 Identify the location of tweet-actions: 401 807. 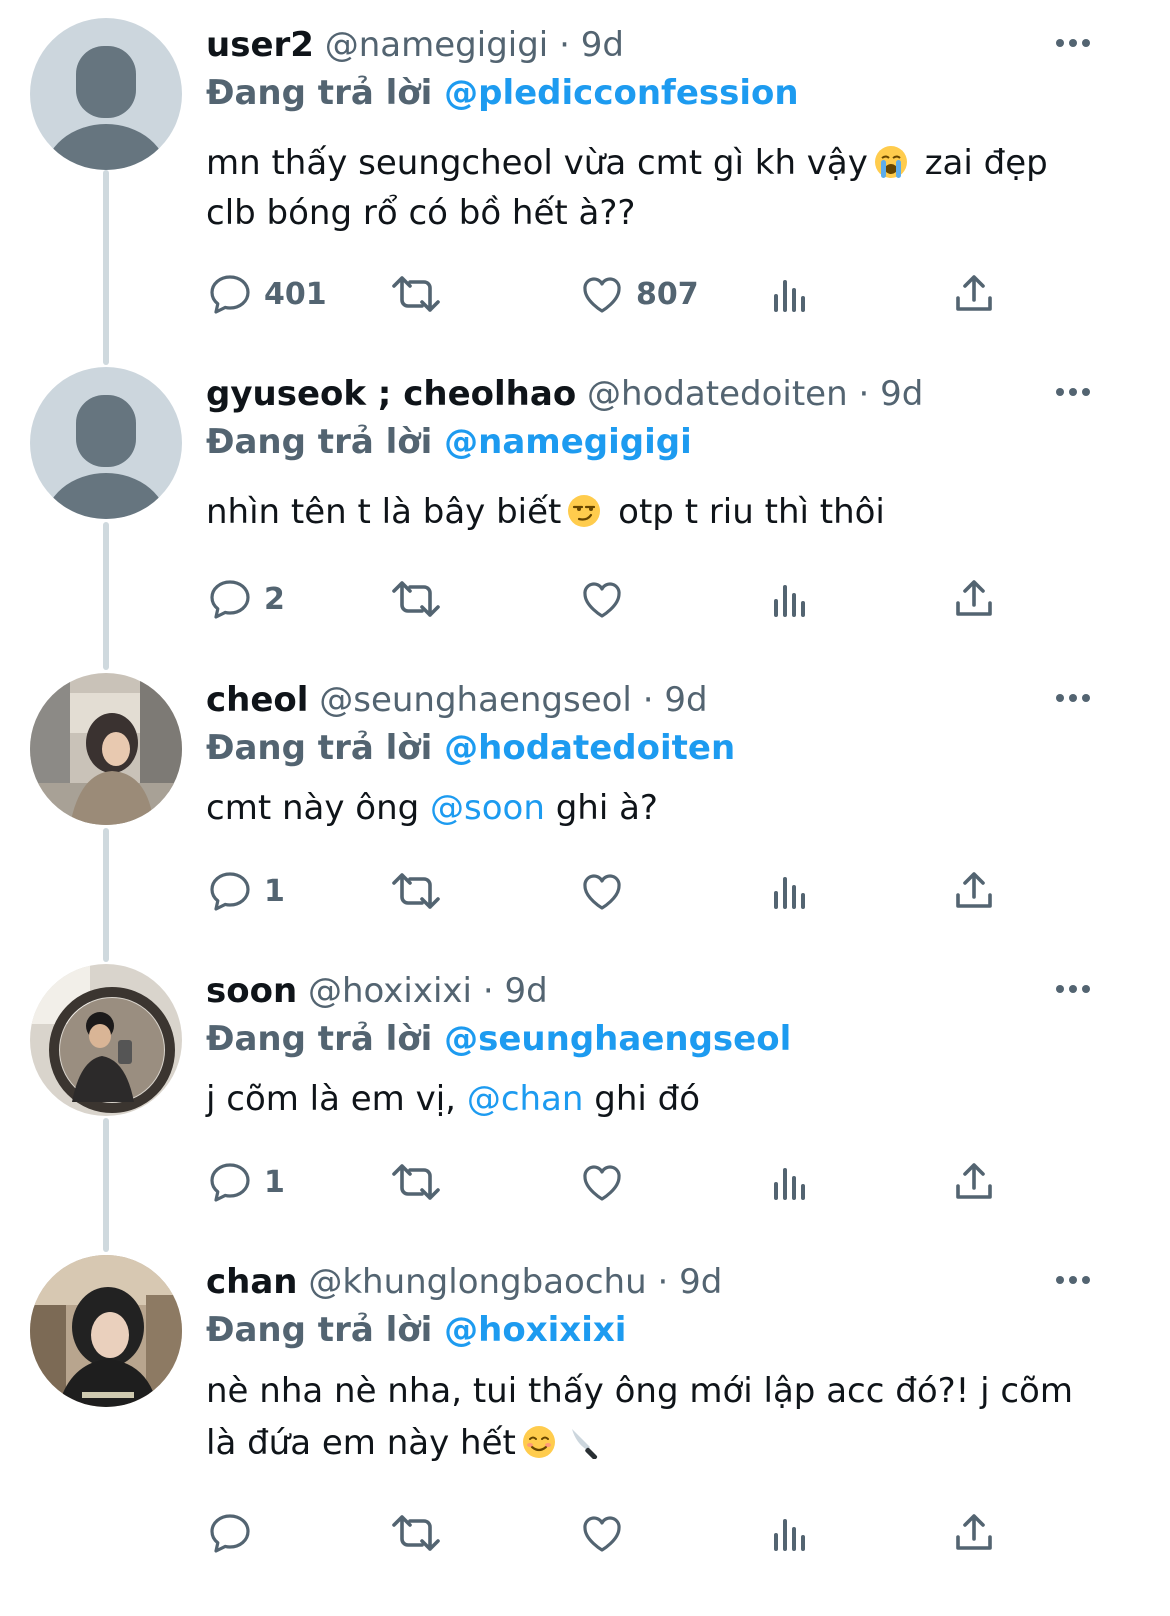
(585, 294).